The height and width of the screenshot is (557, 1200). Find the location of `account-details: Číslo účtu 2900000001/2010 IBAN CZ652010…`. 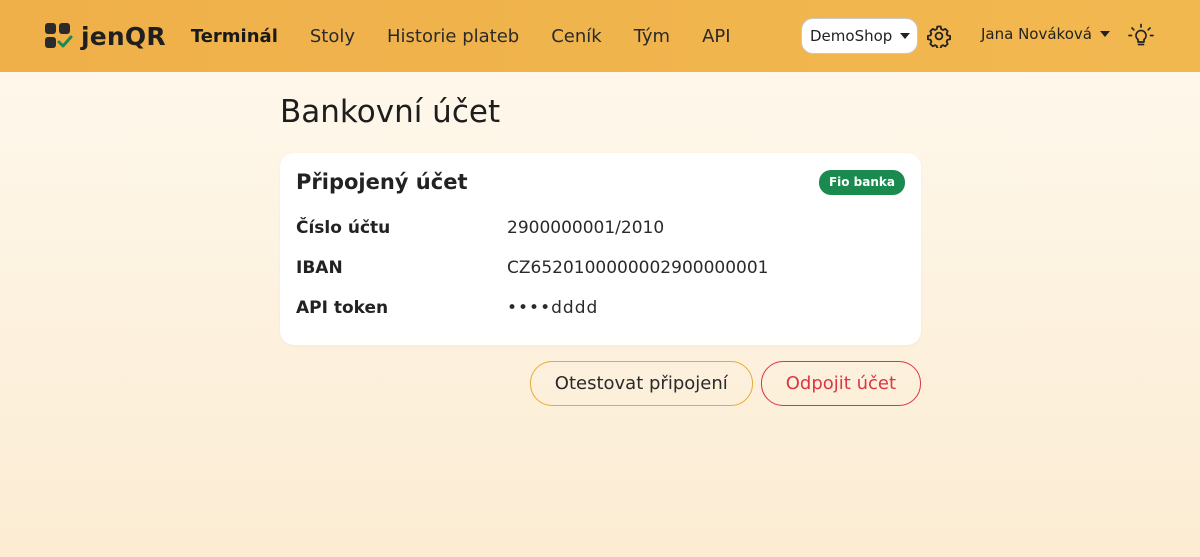

account-details: Číslo účtu 2900000001/2010 IBAN CZ652010… is located at coordinates (600, 268).